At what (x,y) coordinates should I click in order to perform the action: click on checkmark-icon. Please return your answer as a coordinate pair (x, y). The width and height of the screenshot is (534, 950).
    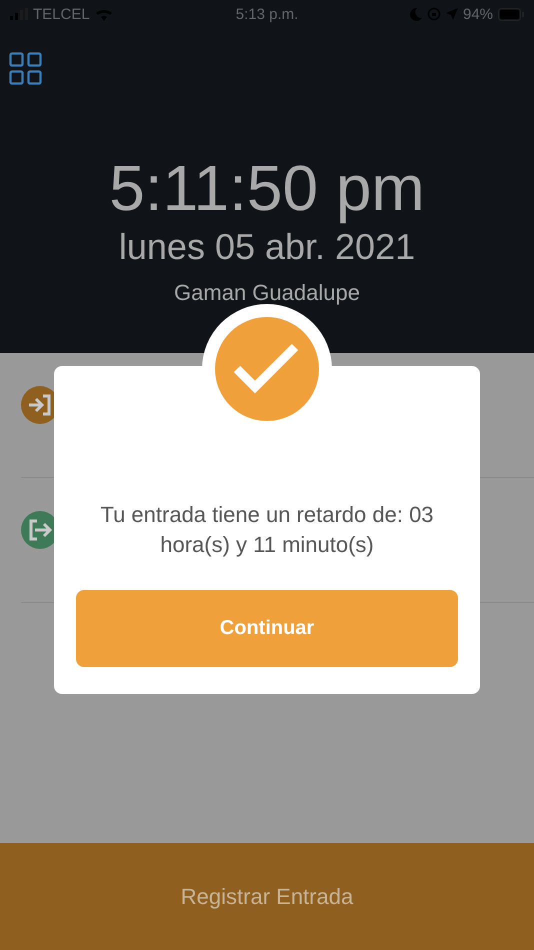
    Looking at the image, I should click on (267, 369).